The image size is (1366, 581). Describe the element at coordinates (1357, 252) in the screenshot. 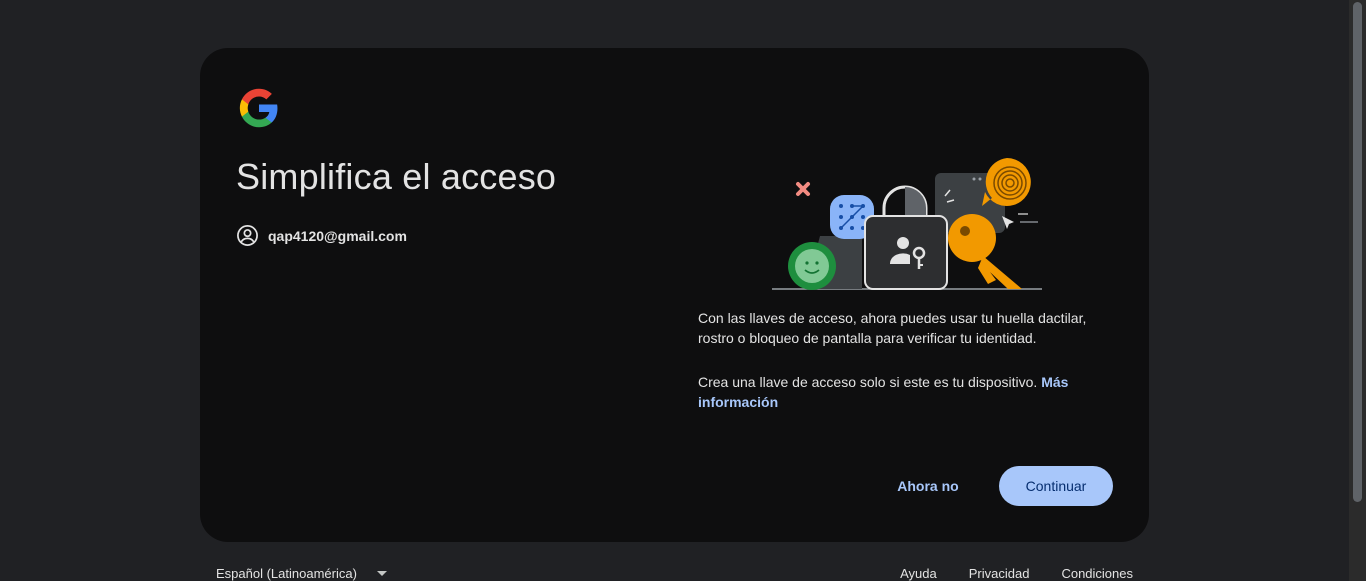

I see `scrollbar-thumb` at that location.